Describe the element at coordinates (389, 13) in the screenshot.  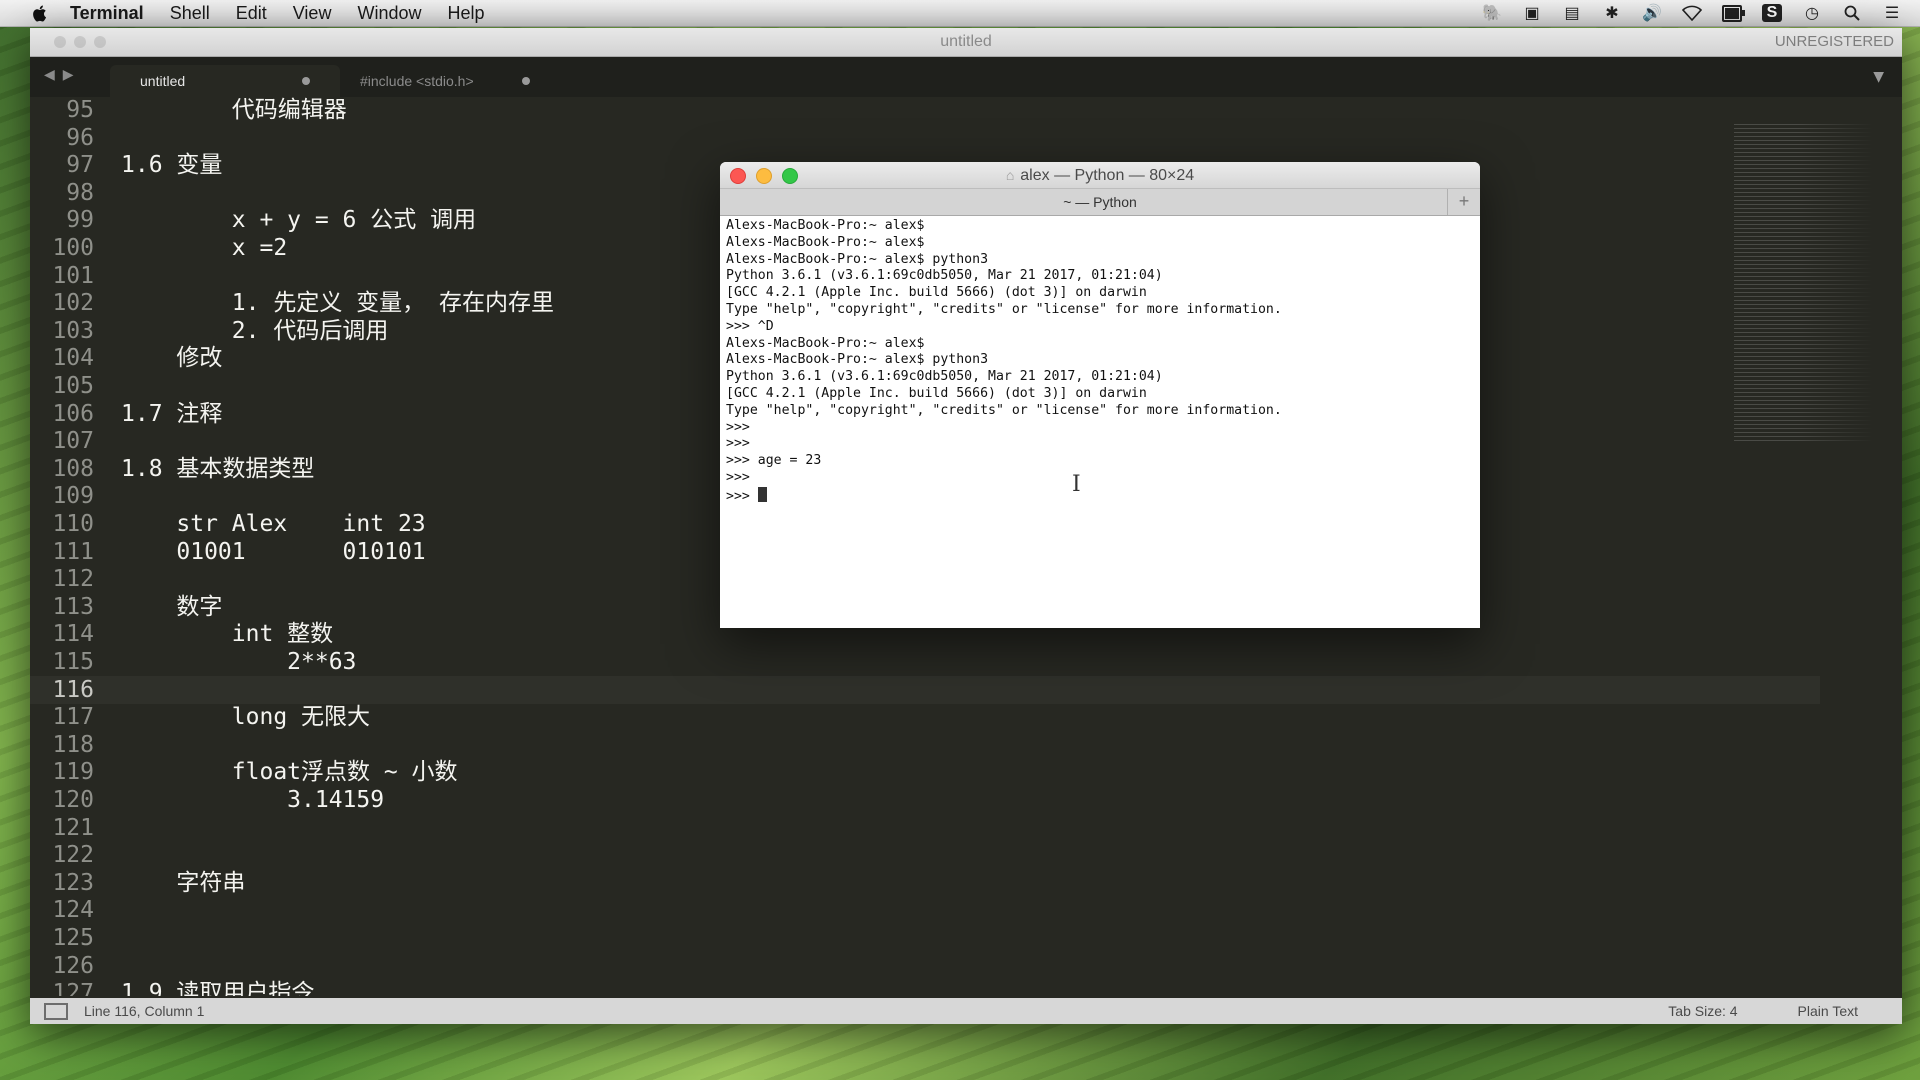
I see `menu-window: Window` at that location.